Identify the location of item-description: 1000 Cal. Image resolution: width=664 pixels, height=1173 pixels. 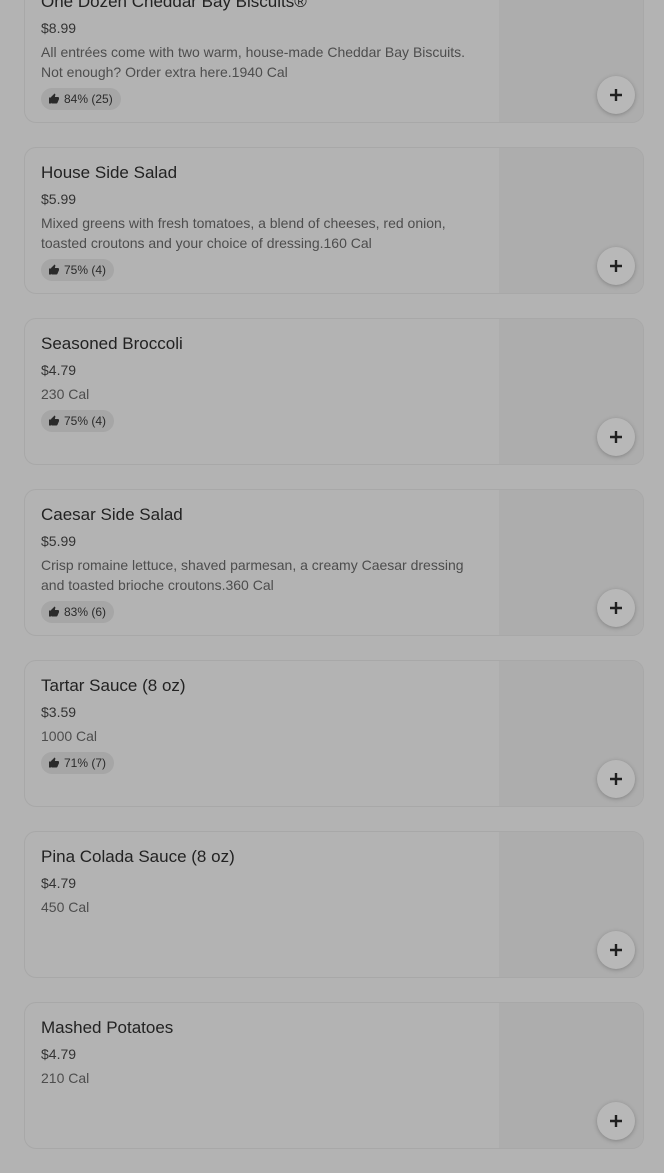
(69, 736).